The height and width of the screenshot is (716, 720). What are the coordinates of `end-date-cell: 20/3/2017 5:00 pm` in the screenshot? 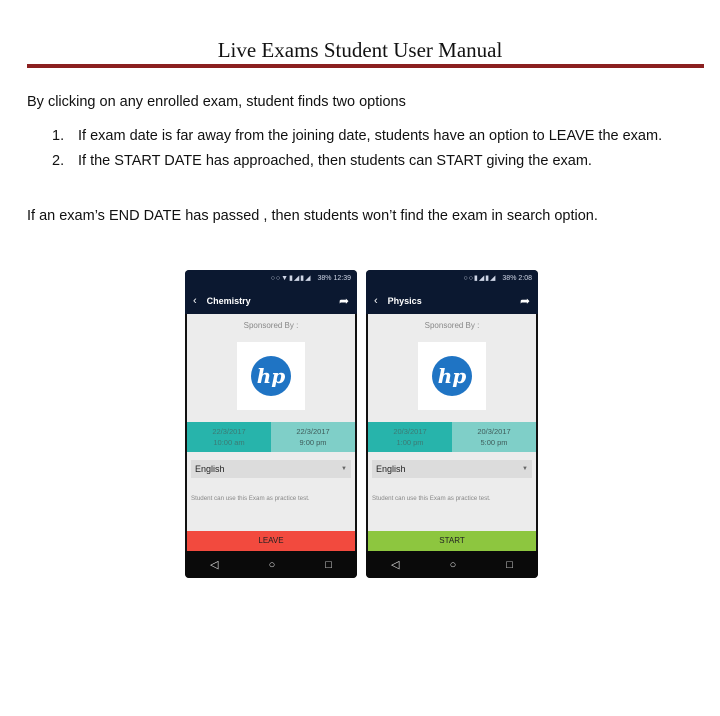 It's located at (494, 437).